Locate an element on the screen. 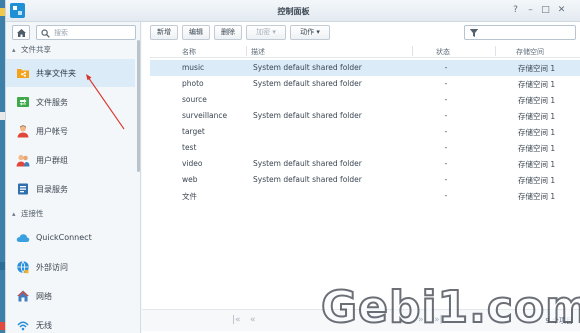 Image resolution: width=580 pixels, height=333 pixels. filter-icon is located at coordinates (474, 33).